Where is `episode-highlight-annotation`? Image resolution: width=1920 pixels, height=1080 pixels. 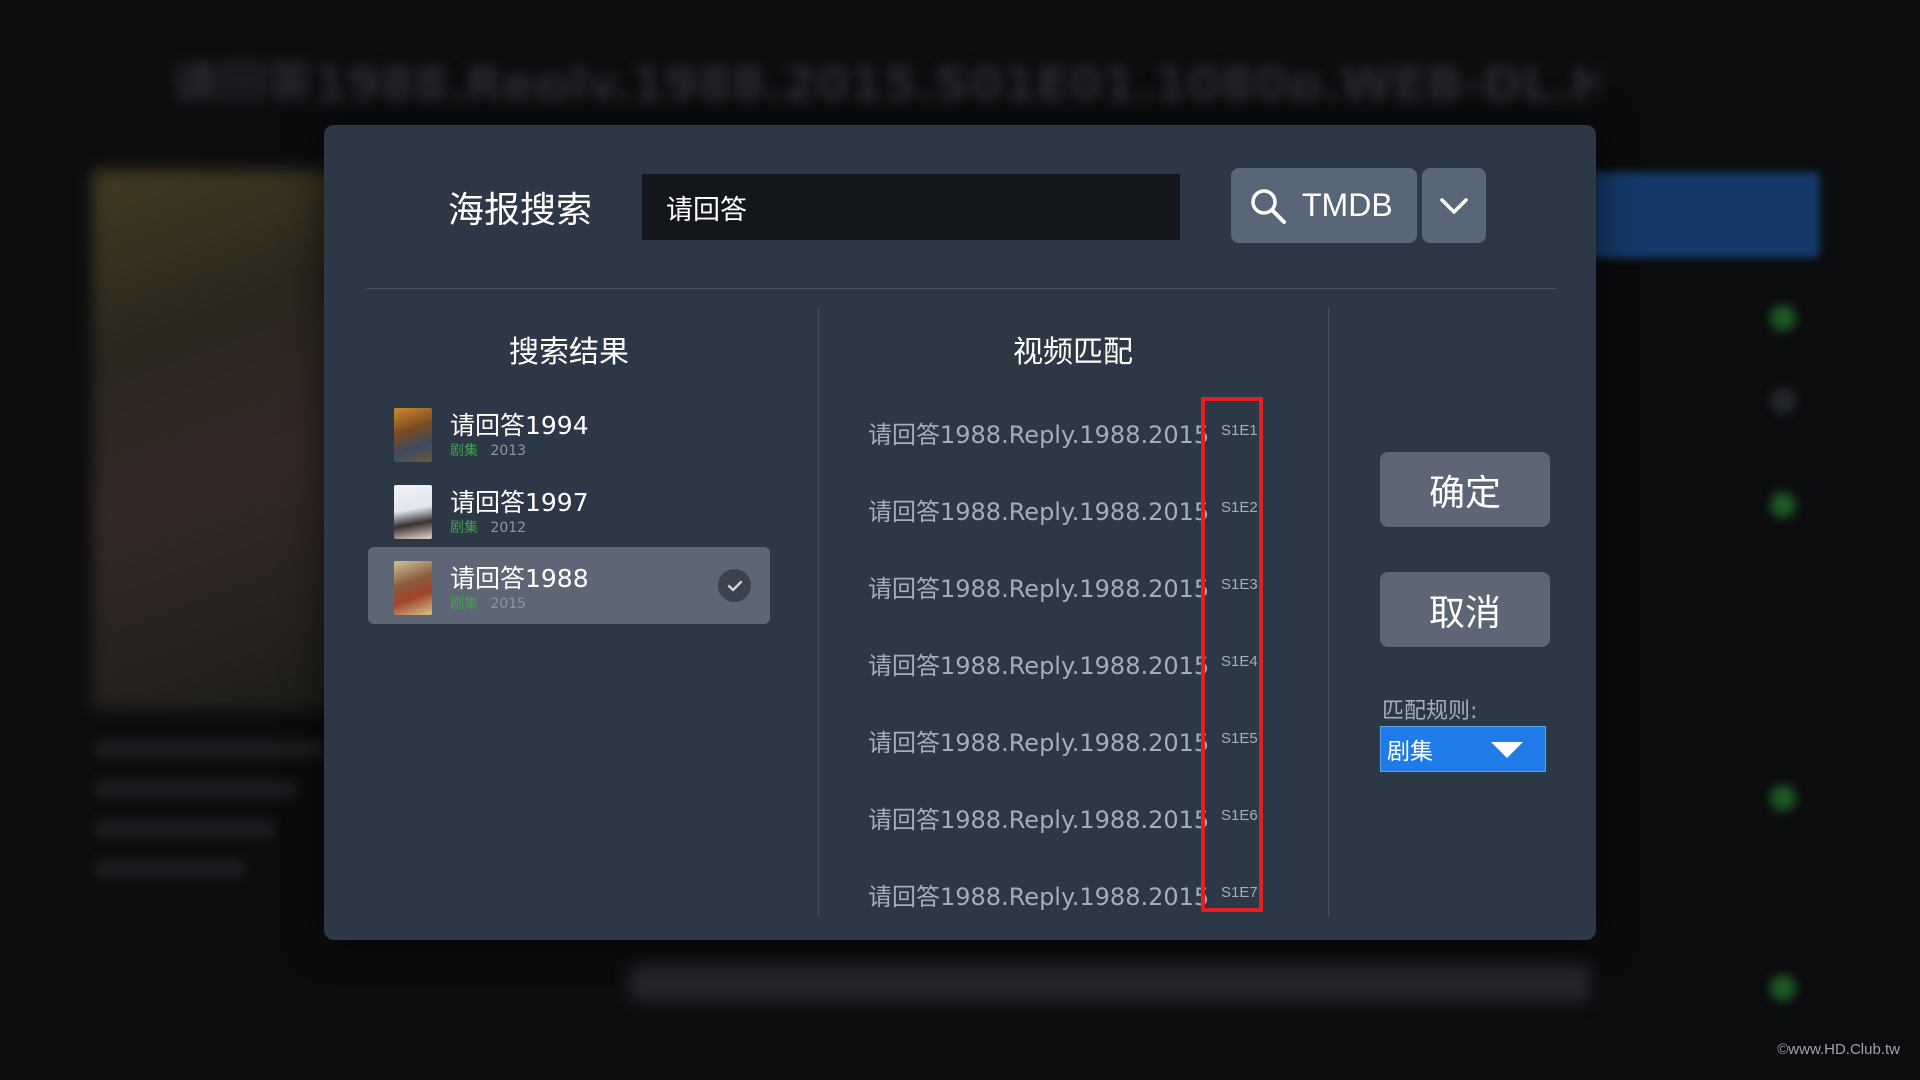 episode-highlight-annotation is located at coordinates (1232, 654).